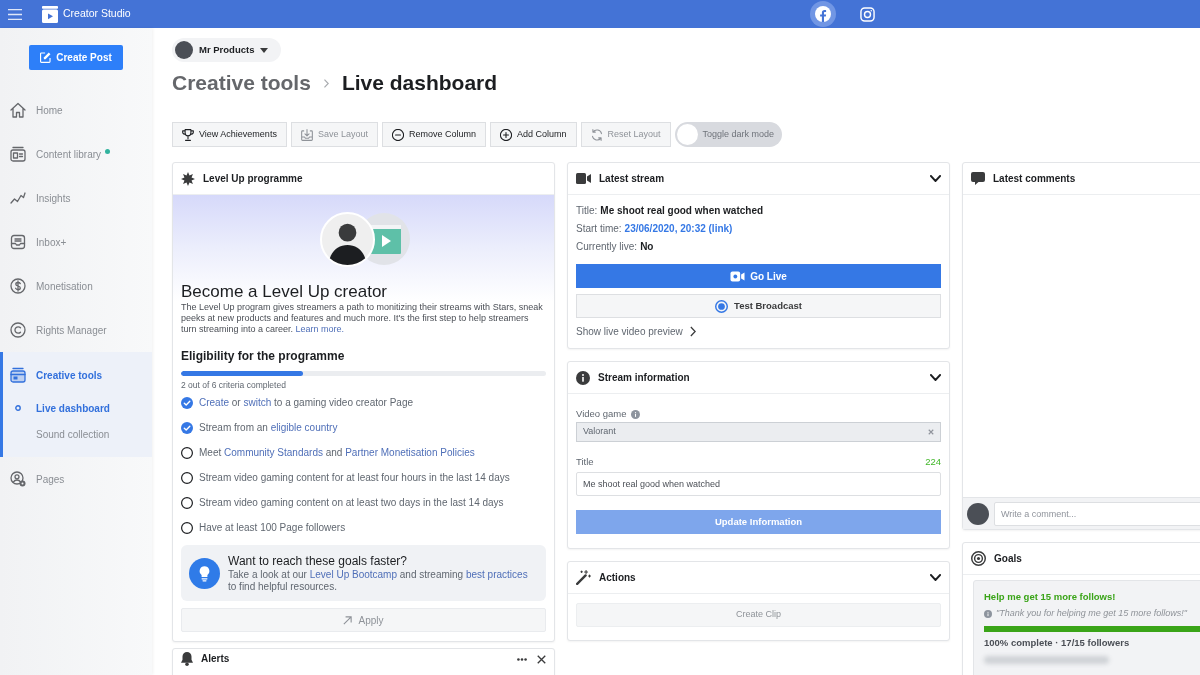  I want to click on toolbar-button: Remove Column, so click(433, 134).